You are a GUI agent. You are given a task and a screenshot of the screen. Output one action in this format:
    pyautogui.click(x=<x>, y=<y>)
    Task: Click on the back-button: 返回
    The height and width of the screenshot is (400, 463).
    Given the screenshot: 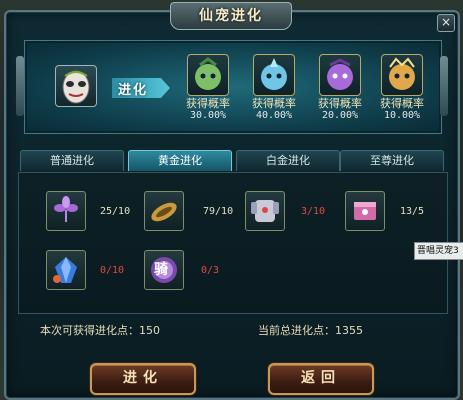 What is the action you would take?
    pyautogui.click(x=321, y=379)
    